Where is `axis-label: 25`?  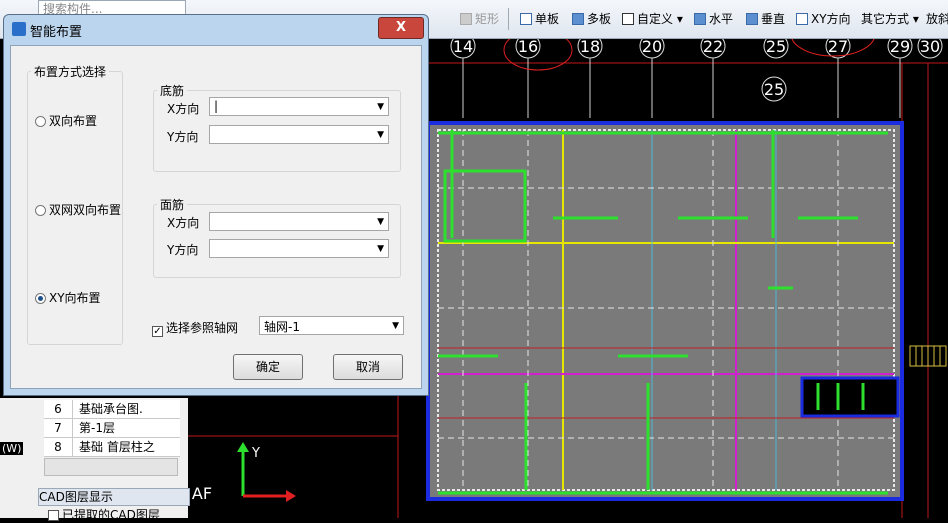 axis-label: 25 is located at coordinates (776, 46).